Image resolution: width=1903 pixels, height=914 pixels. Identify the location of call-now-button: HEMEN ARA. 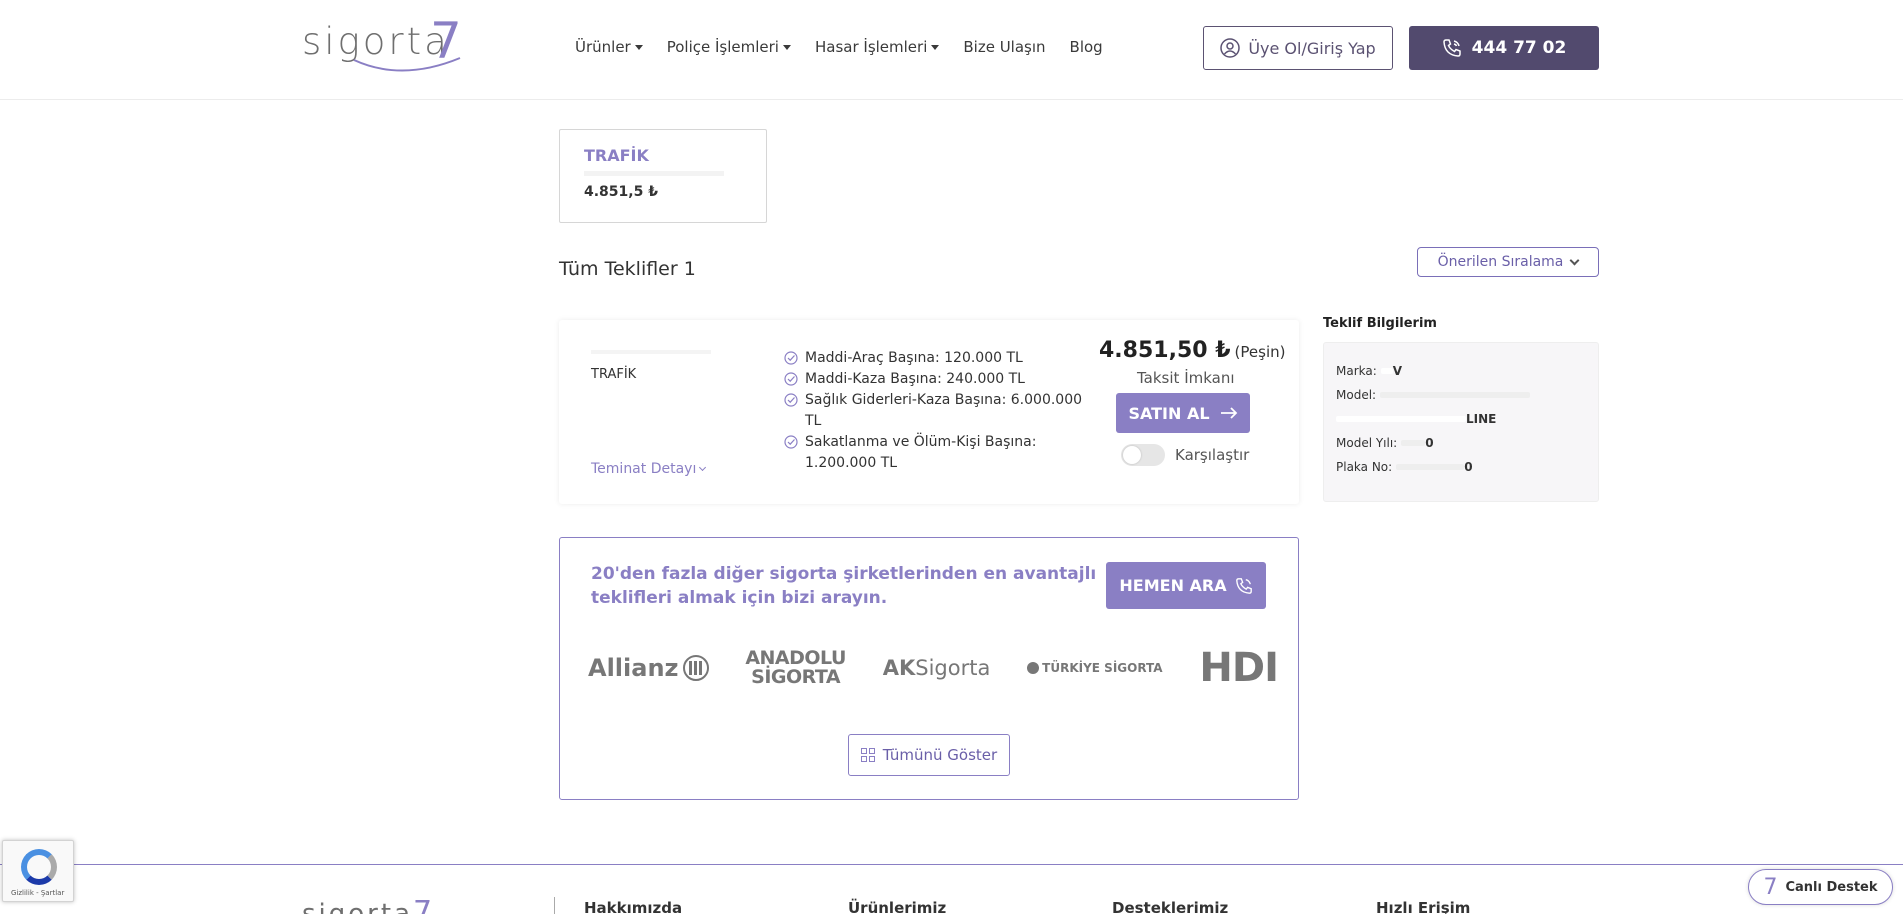
(1186, 585).